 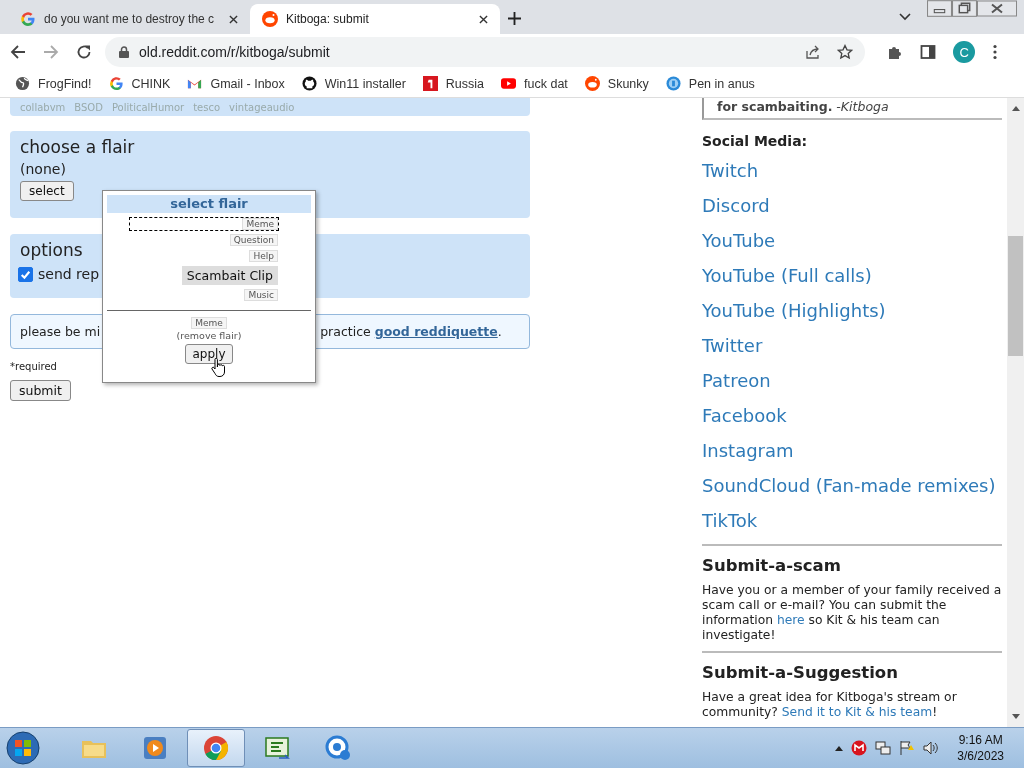 I want to click on flair-option: Music, so click(x=204, y=295).